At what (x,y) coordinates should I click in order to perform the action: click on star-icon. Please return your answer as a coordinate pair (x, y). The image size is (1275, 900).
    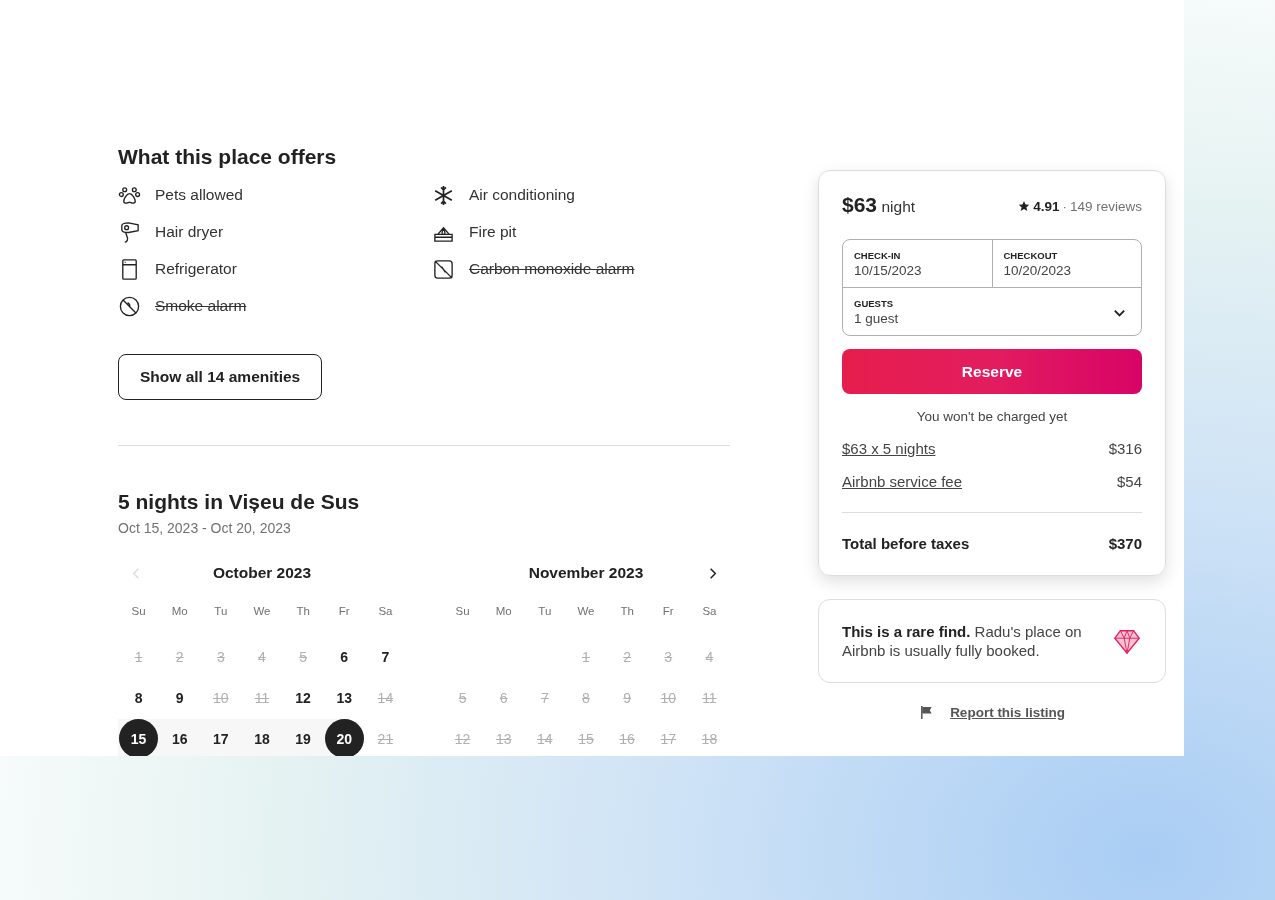
    Looking at the image, I should click on (1024, 206).